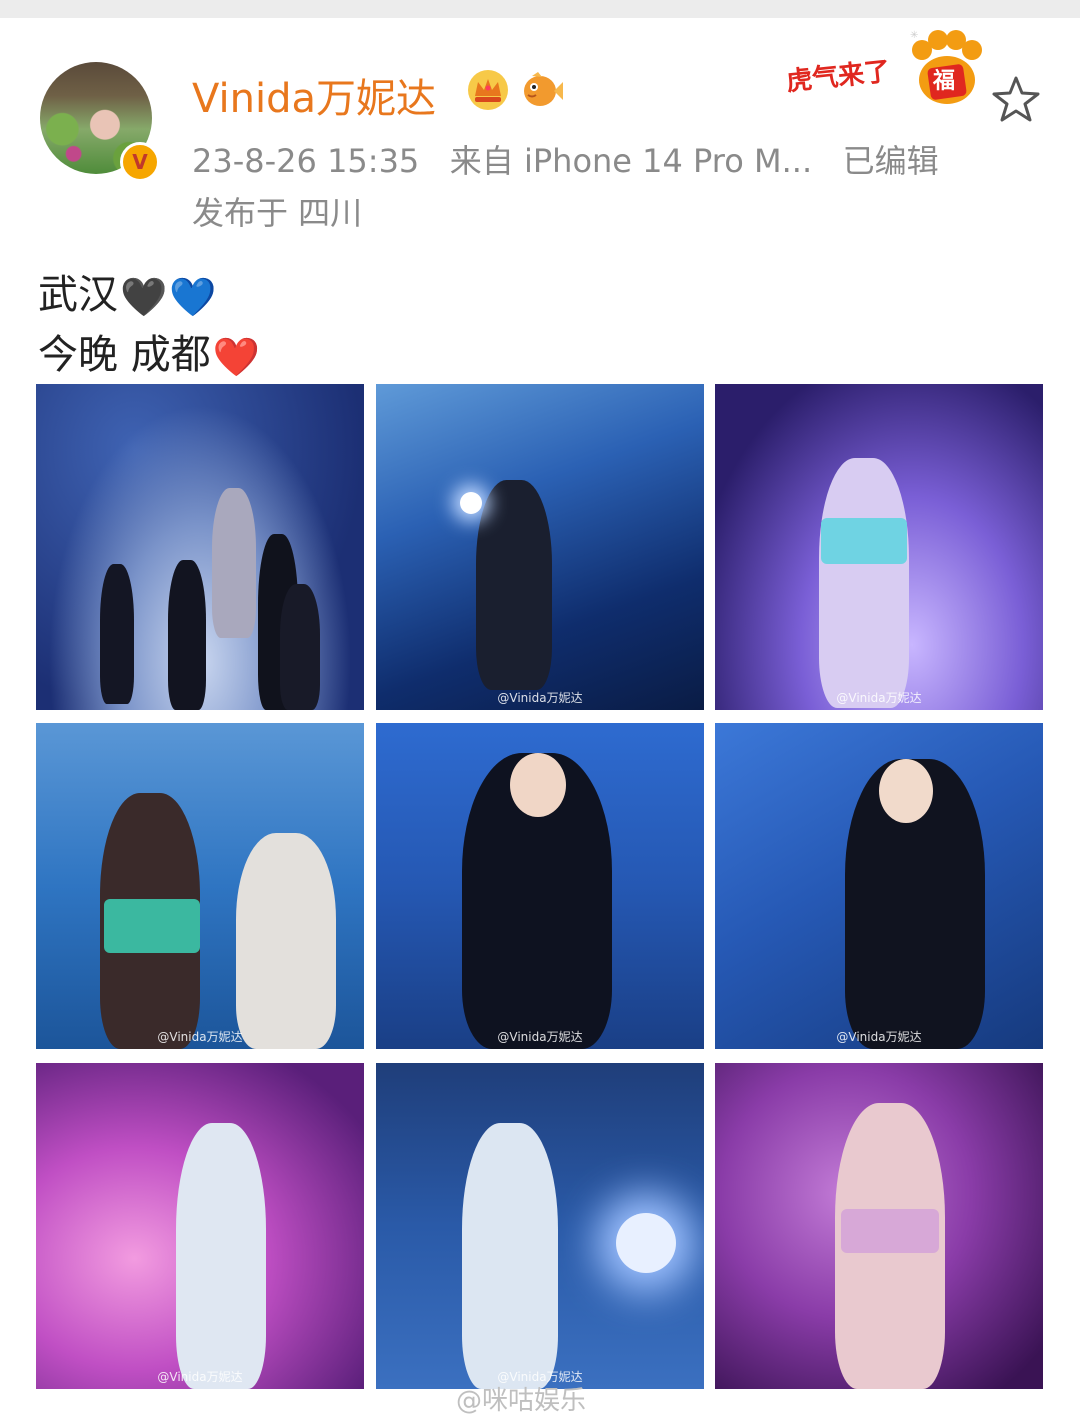 Image resolution: width=1080 pixels, height=1422 pixels. What do you see at coordinates (646, 1243) in the screenshot?
I see `stage-light` at bounding box center [646, 1243].